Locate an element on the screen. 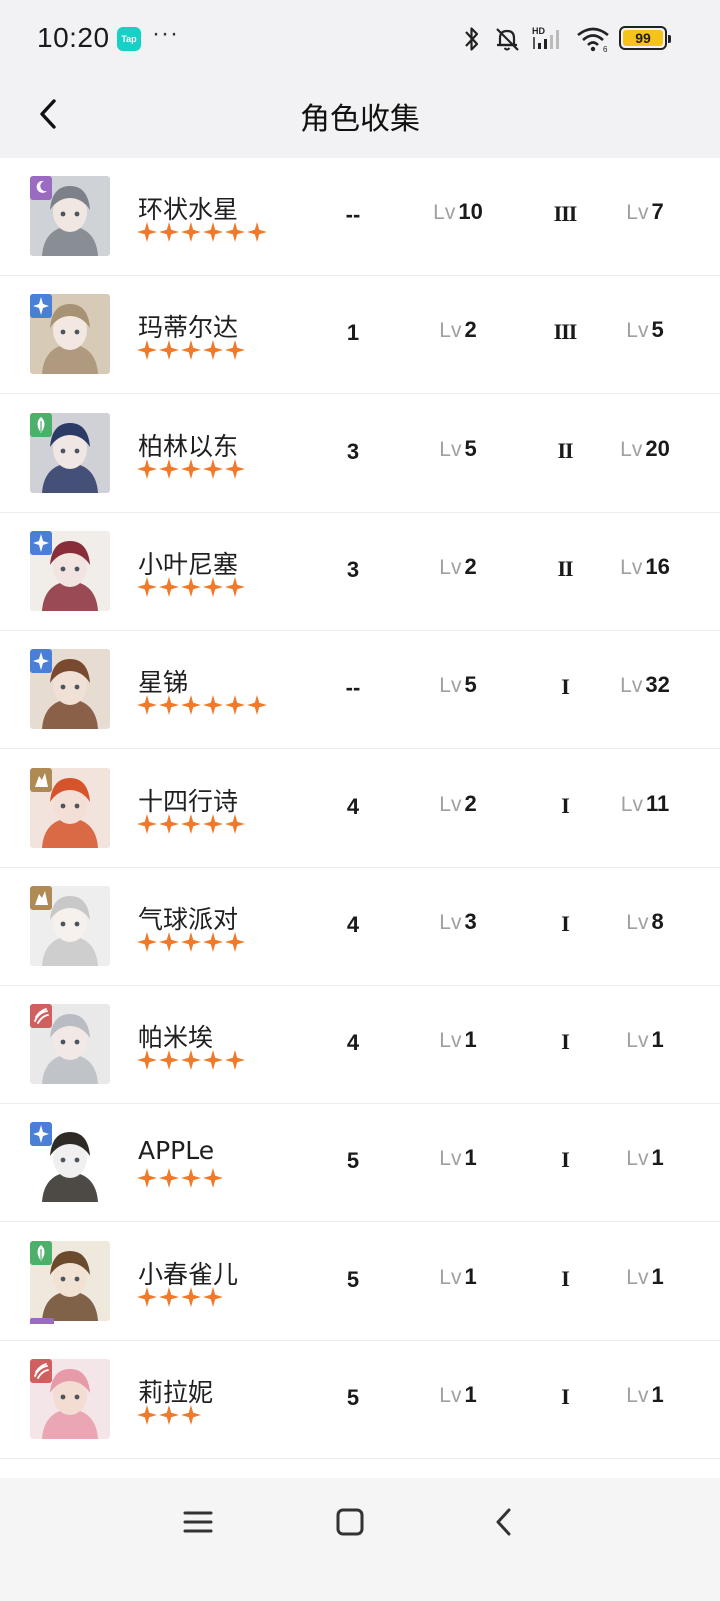  taptap-app-icon: Tap is located at coordinates (129, 39).